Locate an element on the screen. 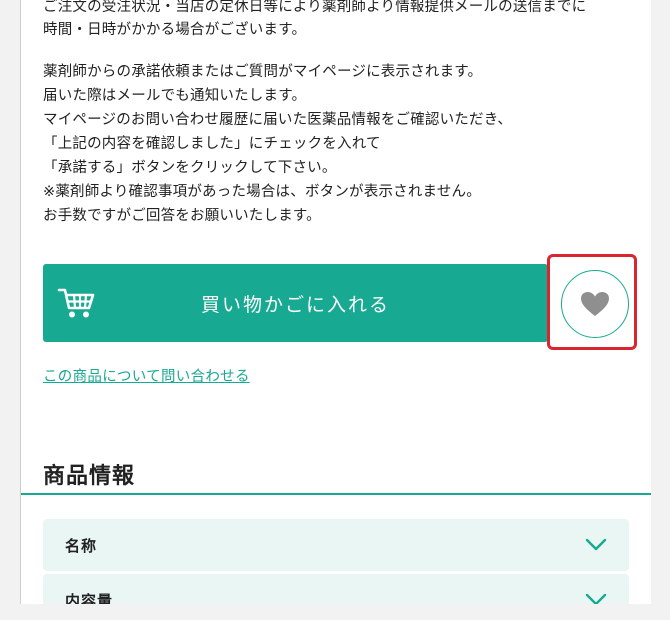  product-info-title: 商品情報 is located at coordinates (89, 476).